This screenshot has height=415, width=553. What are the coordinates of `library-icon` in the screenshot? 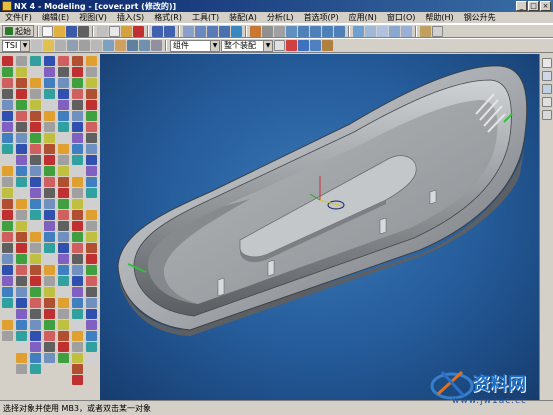 It's located at (546, 115).